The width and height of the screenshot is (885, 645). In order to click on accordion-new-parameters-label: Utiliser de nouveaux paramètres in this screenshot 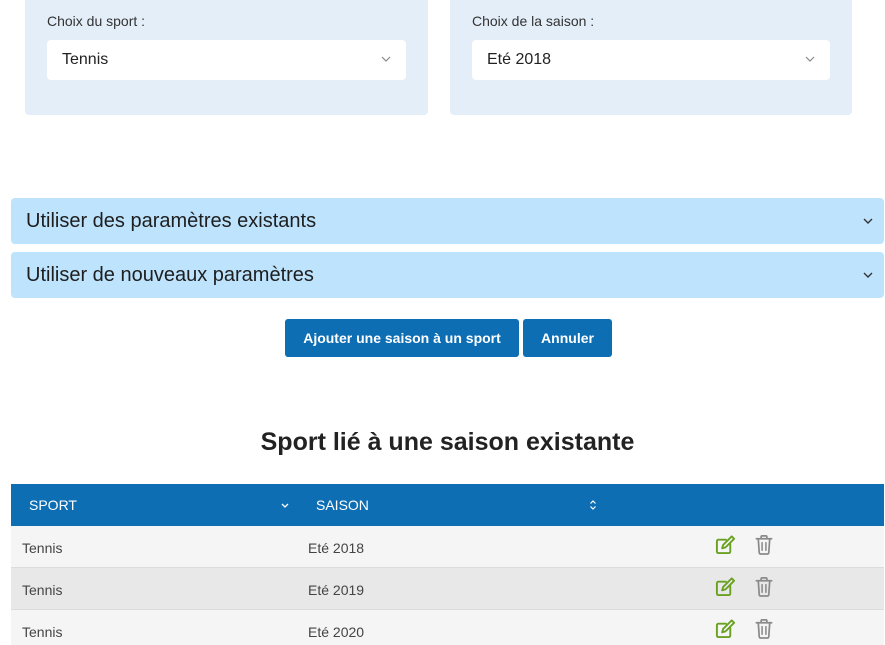, I will do `click(170, 274)`.